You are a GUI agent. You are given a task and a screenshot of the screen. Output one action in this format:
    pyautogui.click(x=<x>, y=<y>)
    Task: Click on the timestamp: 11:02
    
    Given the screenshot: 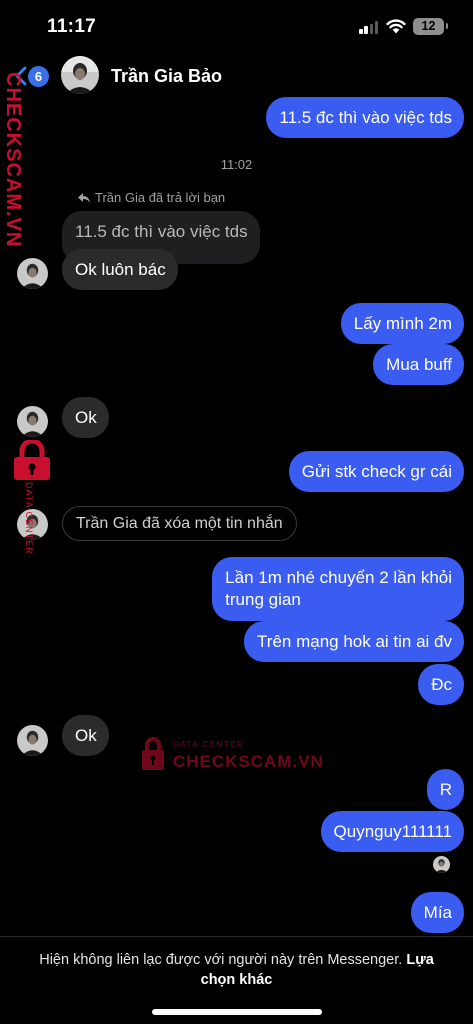 What is the action you would take?
    pyautogui.click(x=236, y=164)
    